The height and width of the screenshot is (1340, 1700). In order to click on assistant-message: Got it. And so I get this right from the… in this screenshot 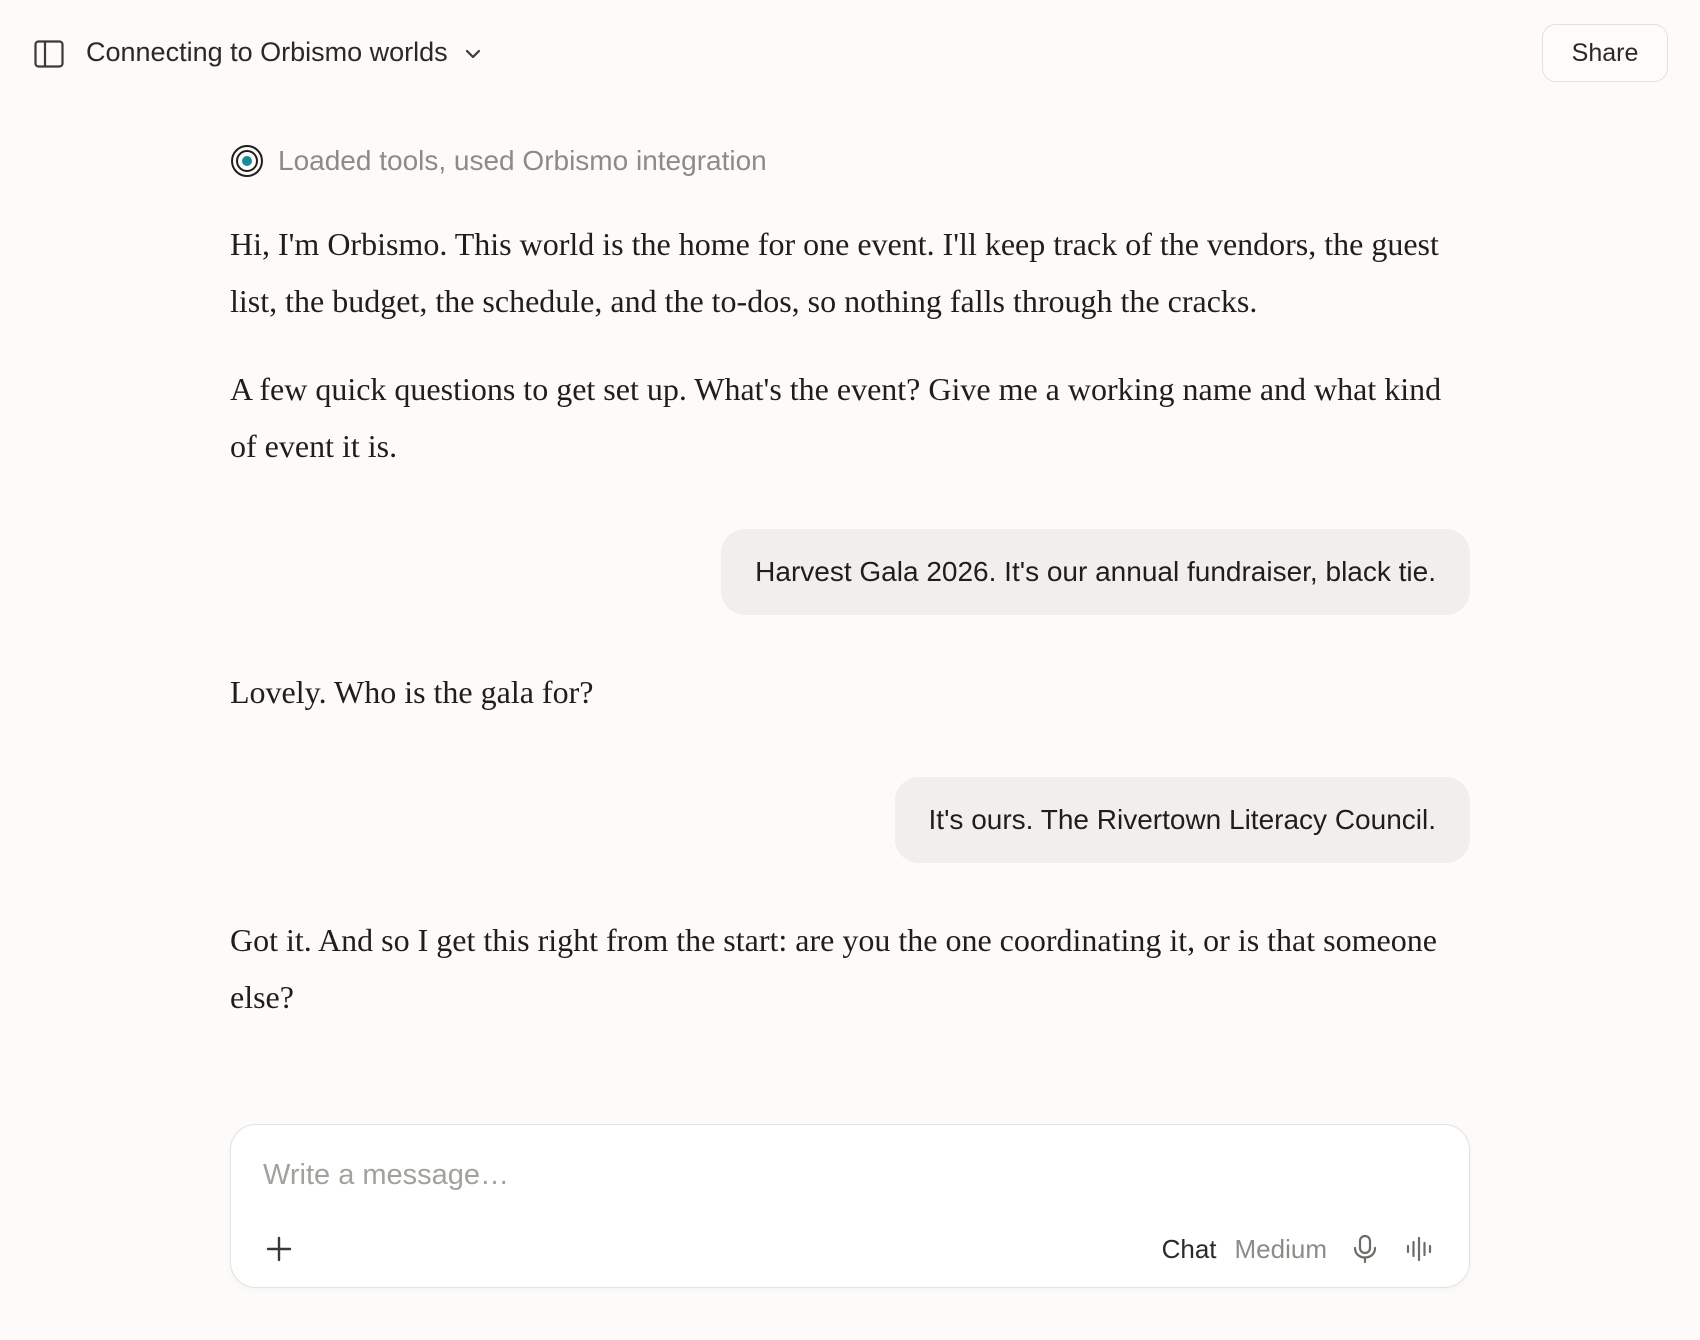, I will do `click(833, 968)`.